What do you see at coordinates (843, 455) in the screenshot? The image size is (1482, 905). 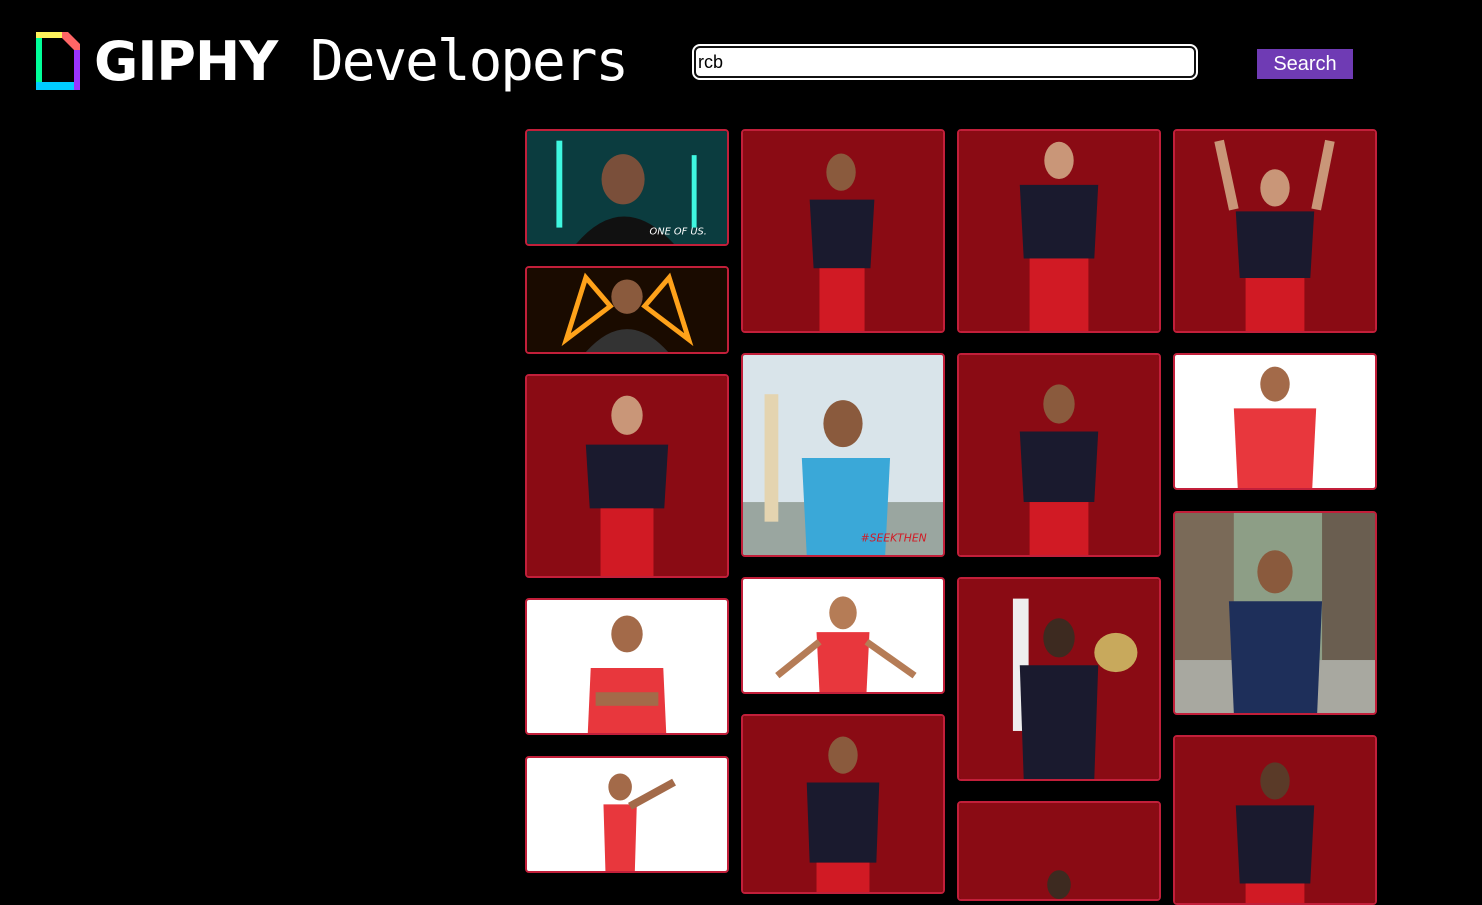 I see `gif-tile-kohli-india-bat: #SEEKTHEN` at bounding box center [843, 455].